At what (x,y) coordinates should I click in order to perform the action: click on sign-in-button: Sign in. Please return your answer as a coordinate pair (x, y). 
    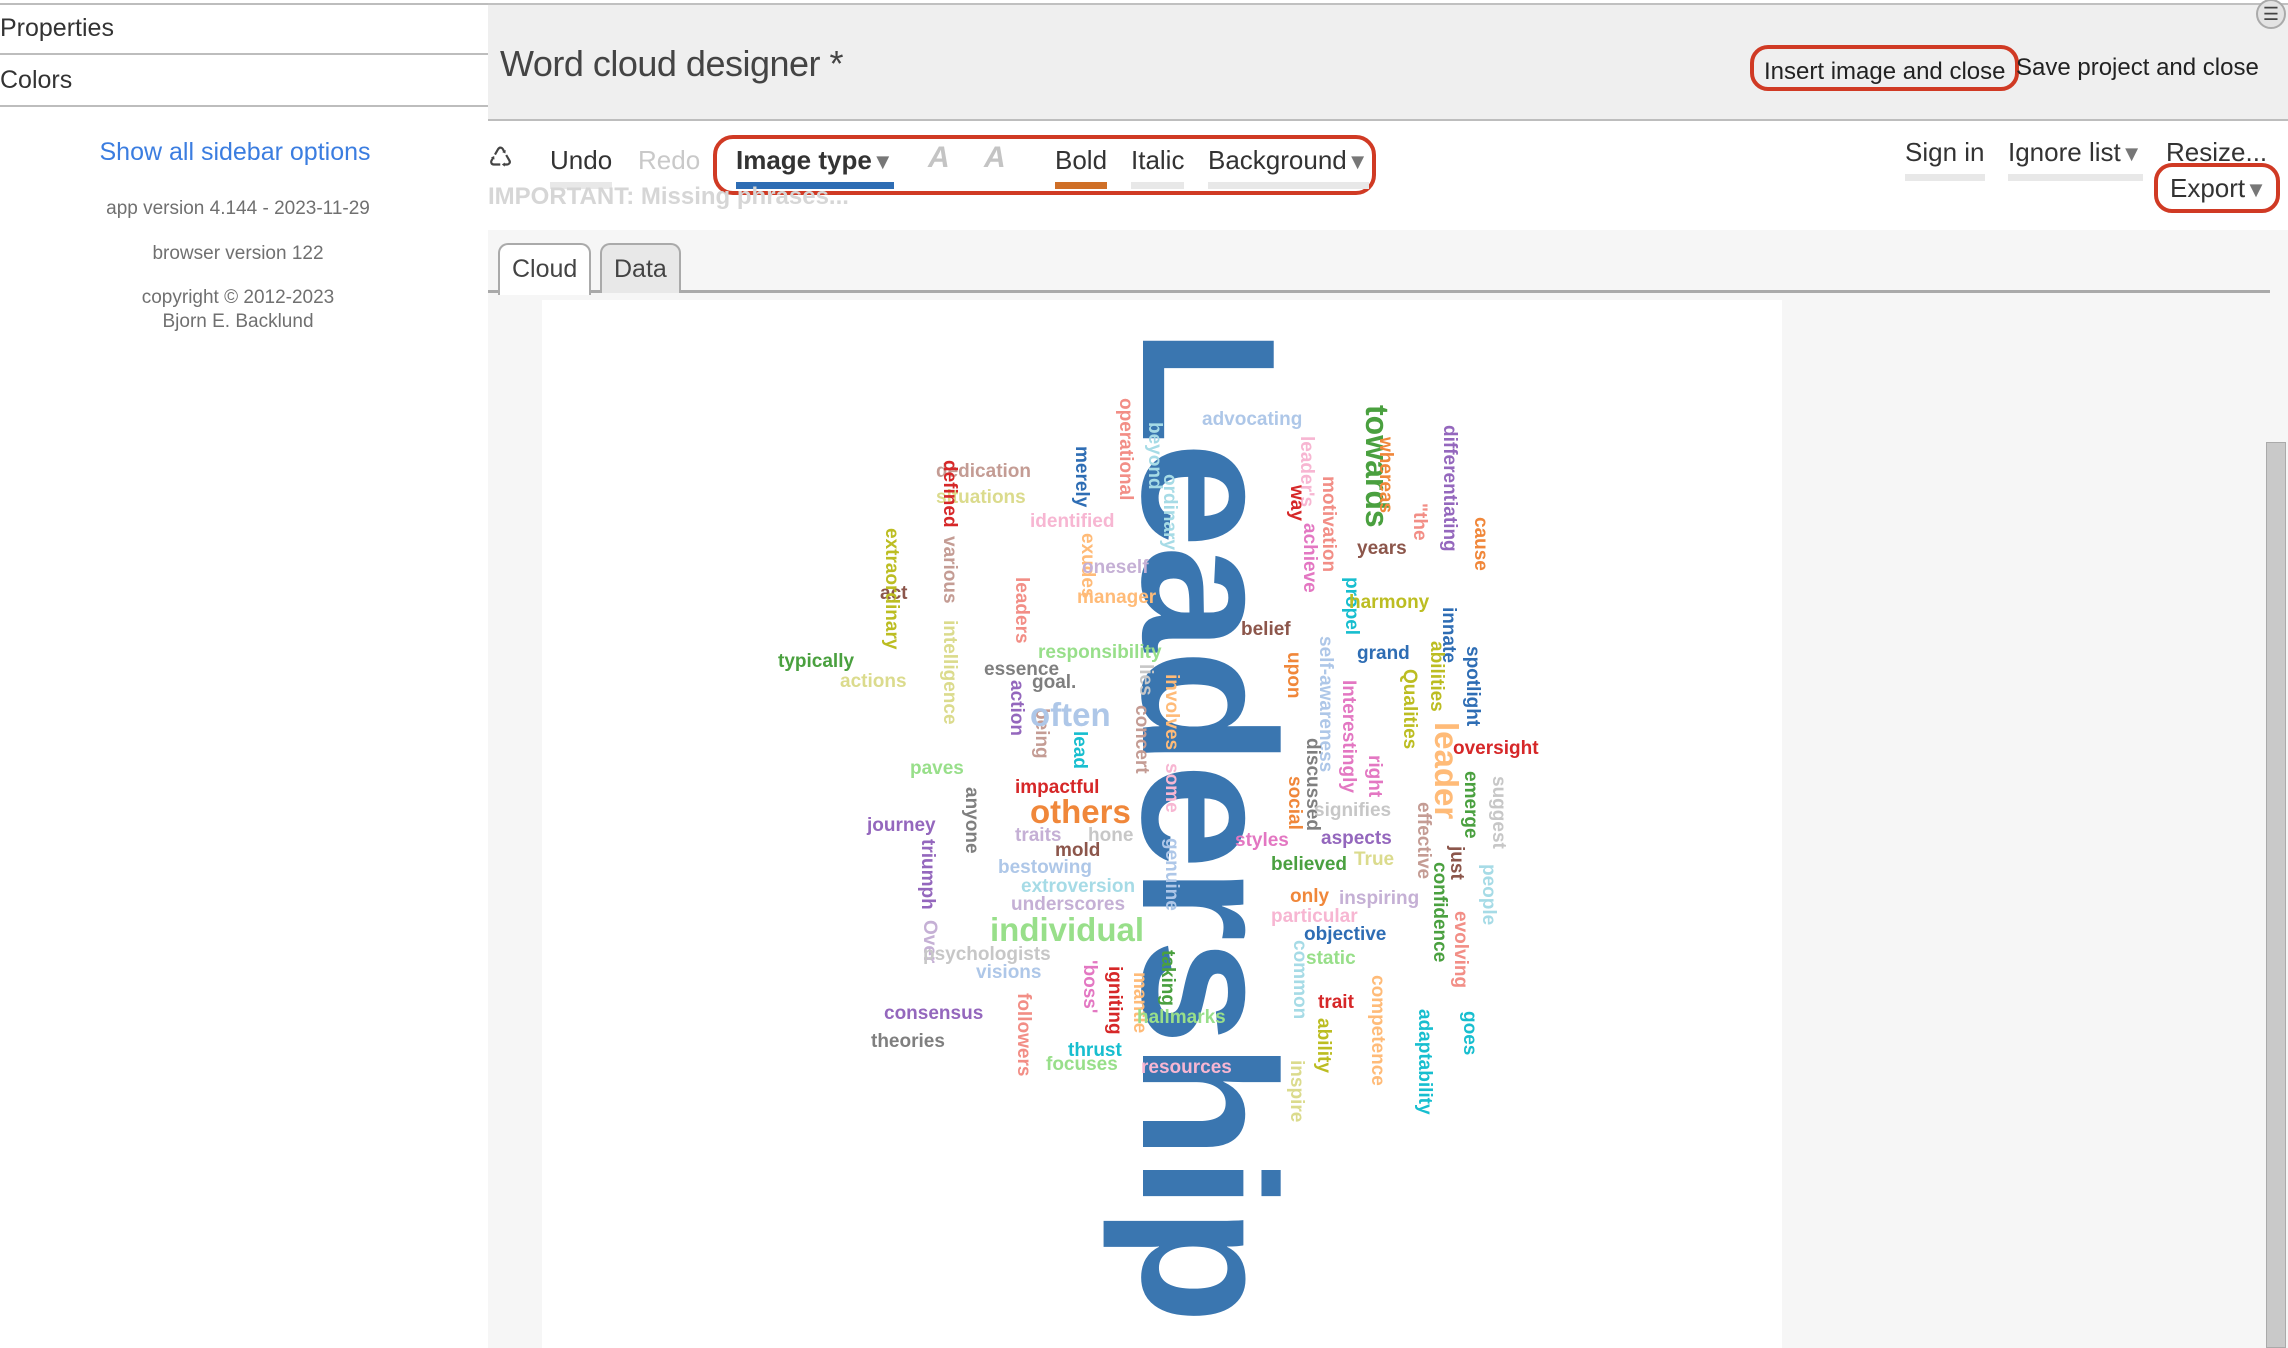
    Looking at the image, I should click on (1945, 159).